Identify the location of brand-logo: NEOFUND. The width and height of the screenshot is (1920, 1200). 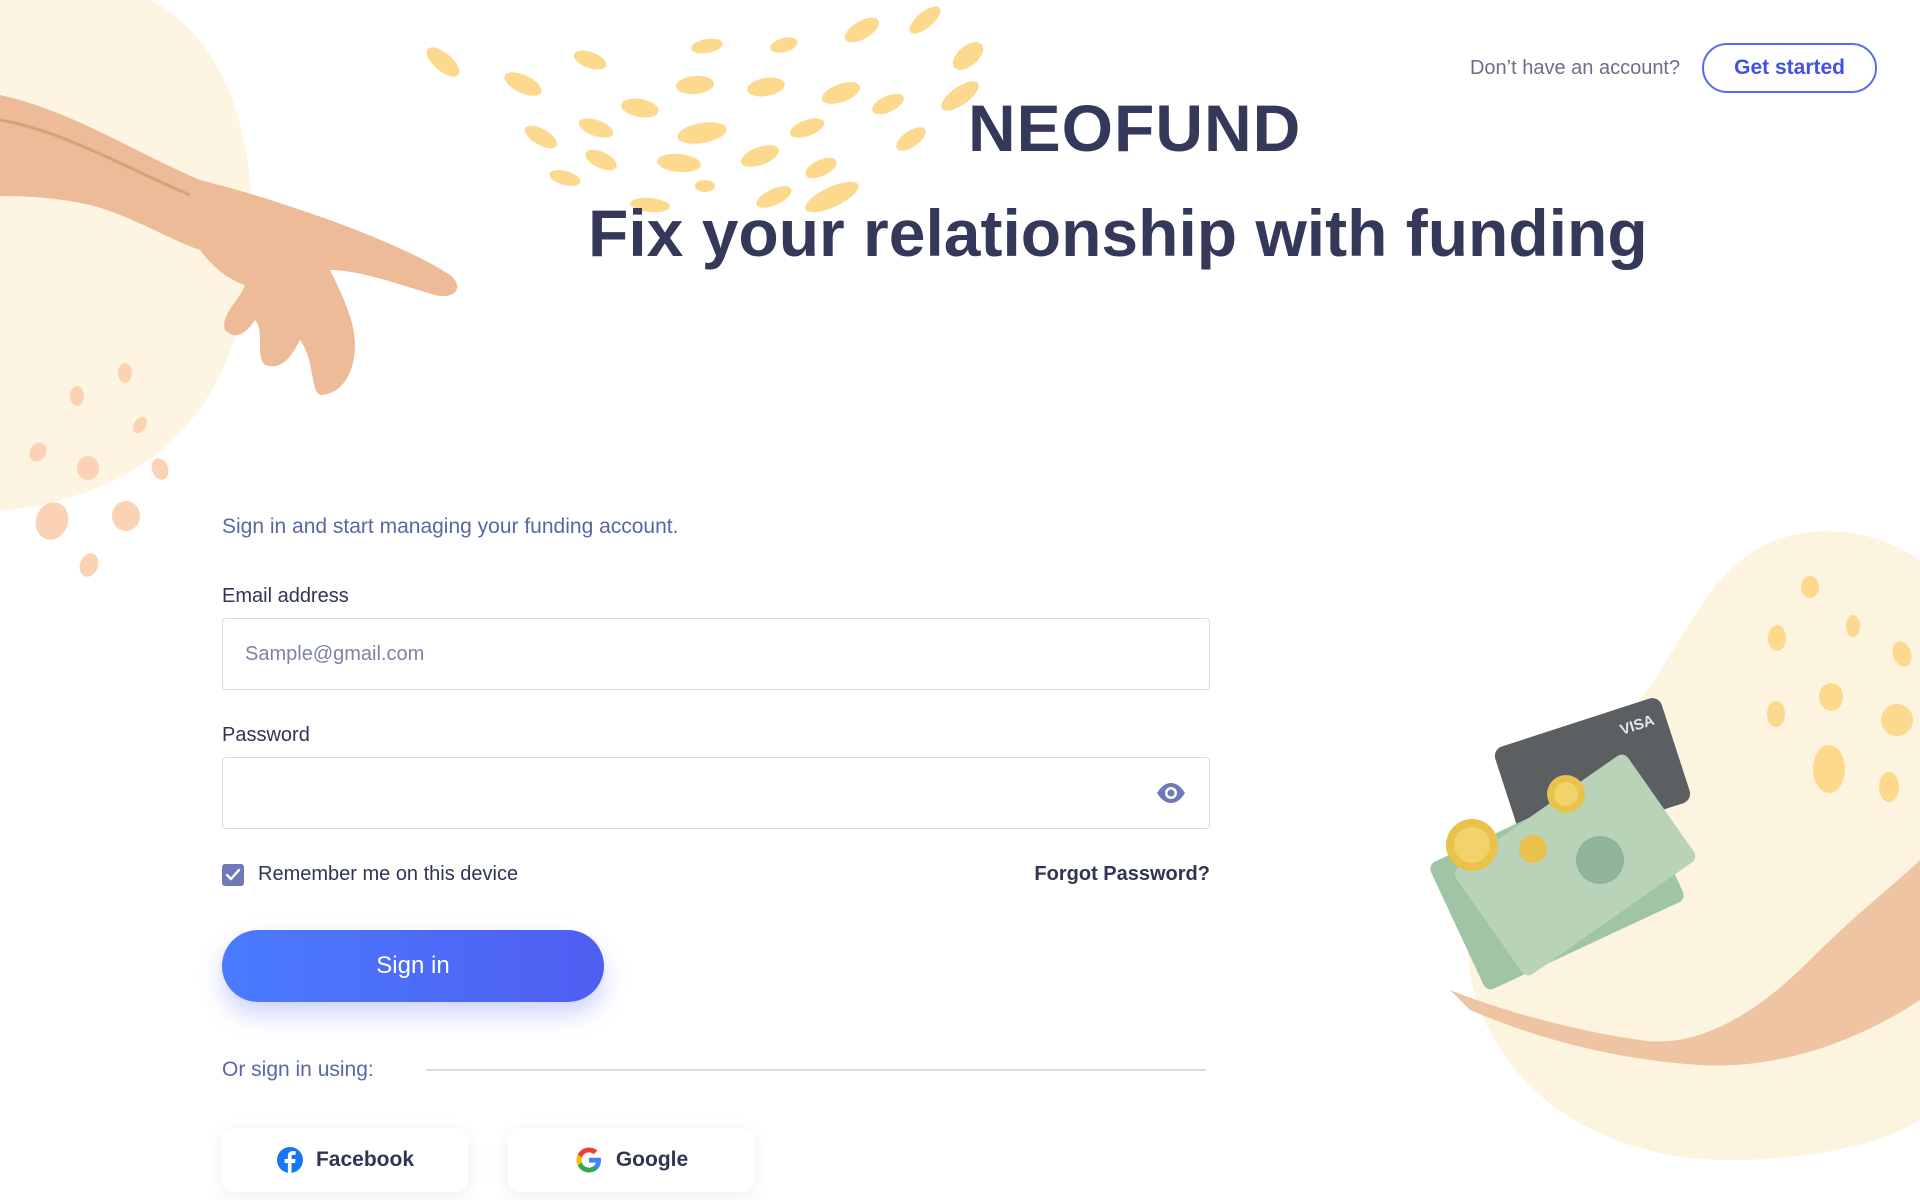
(1135, 128).